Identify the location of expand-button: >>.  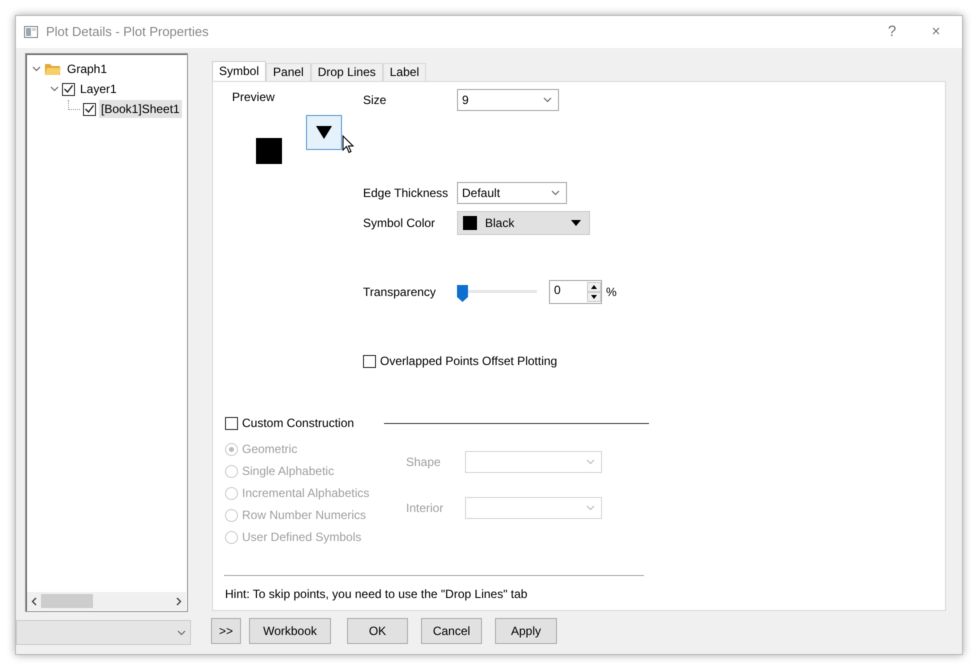
(226, 631).